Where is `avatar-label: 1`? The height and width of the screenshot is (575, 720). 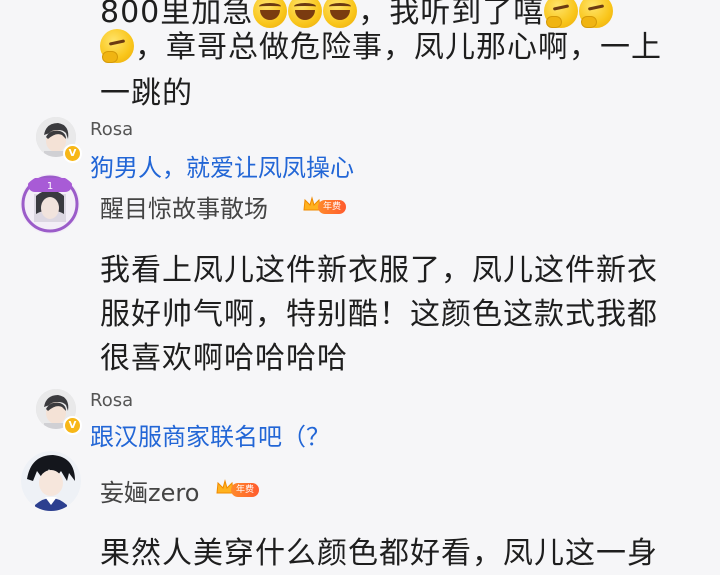 avatar-label: 1 is located at coordinates (50, 186).